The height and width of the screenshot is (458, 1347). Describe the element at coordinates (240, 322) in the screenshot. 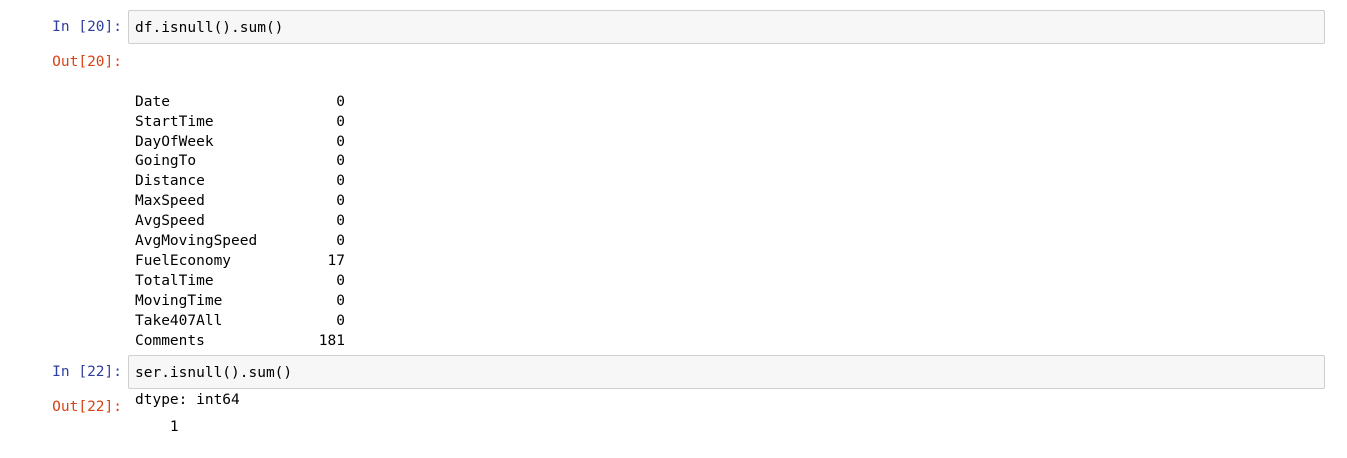

I see `series-row: Take407All 0` at that location.